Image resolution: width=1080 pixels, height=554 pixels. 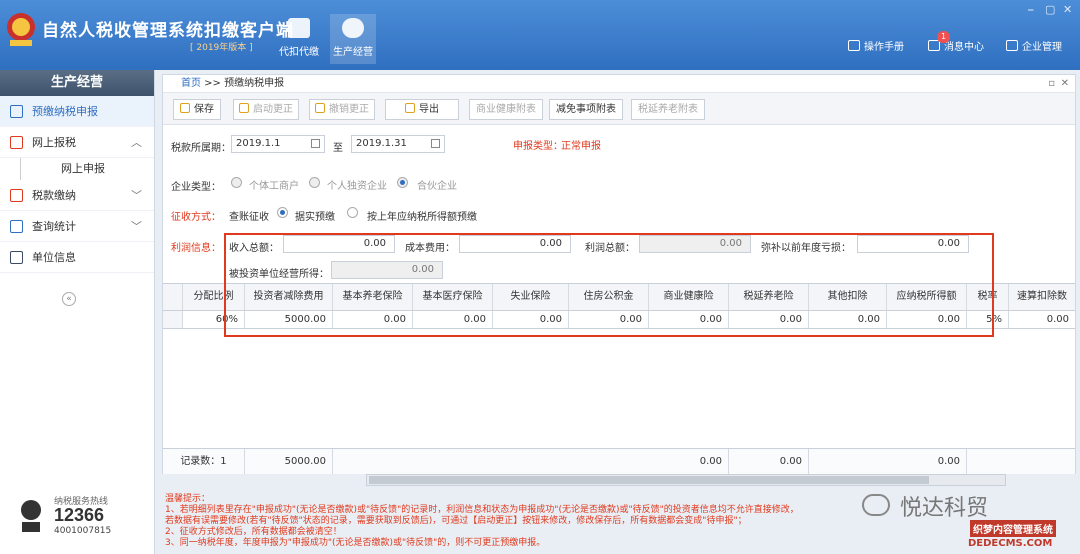 I want to click on footer-pension: 0.00, so click(x=769, y=461).